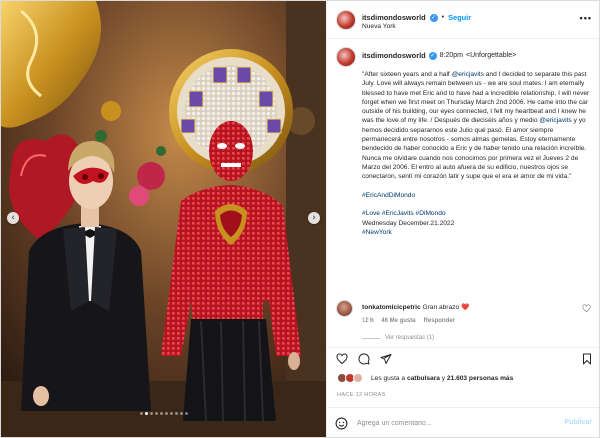  Describe the element at coordinates (443, 378) in the screenshot. I see `likes-connector: y` at that location.